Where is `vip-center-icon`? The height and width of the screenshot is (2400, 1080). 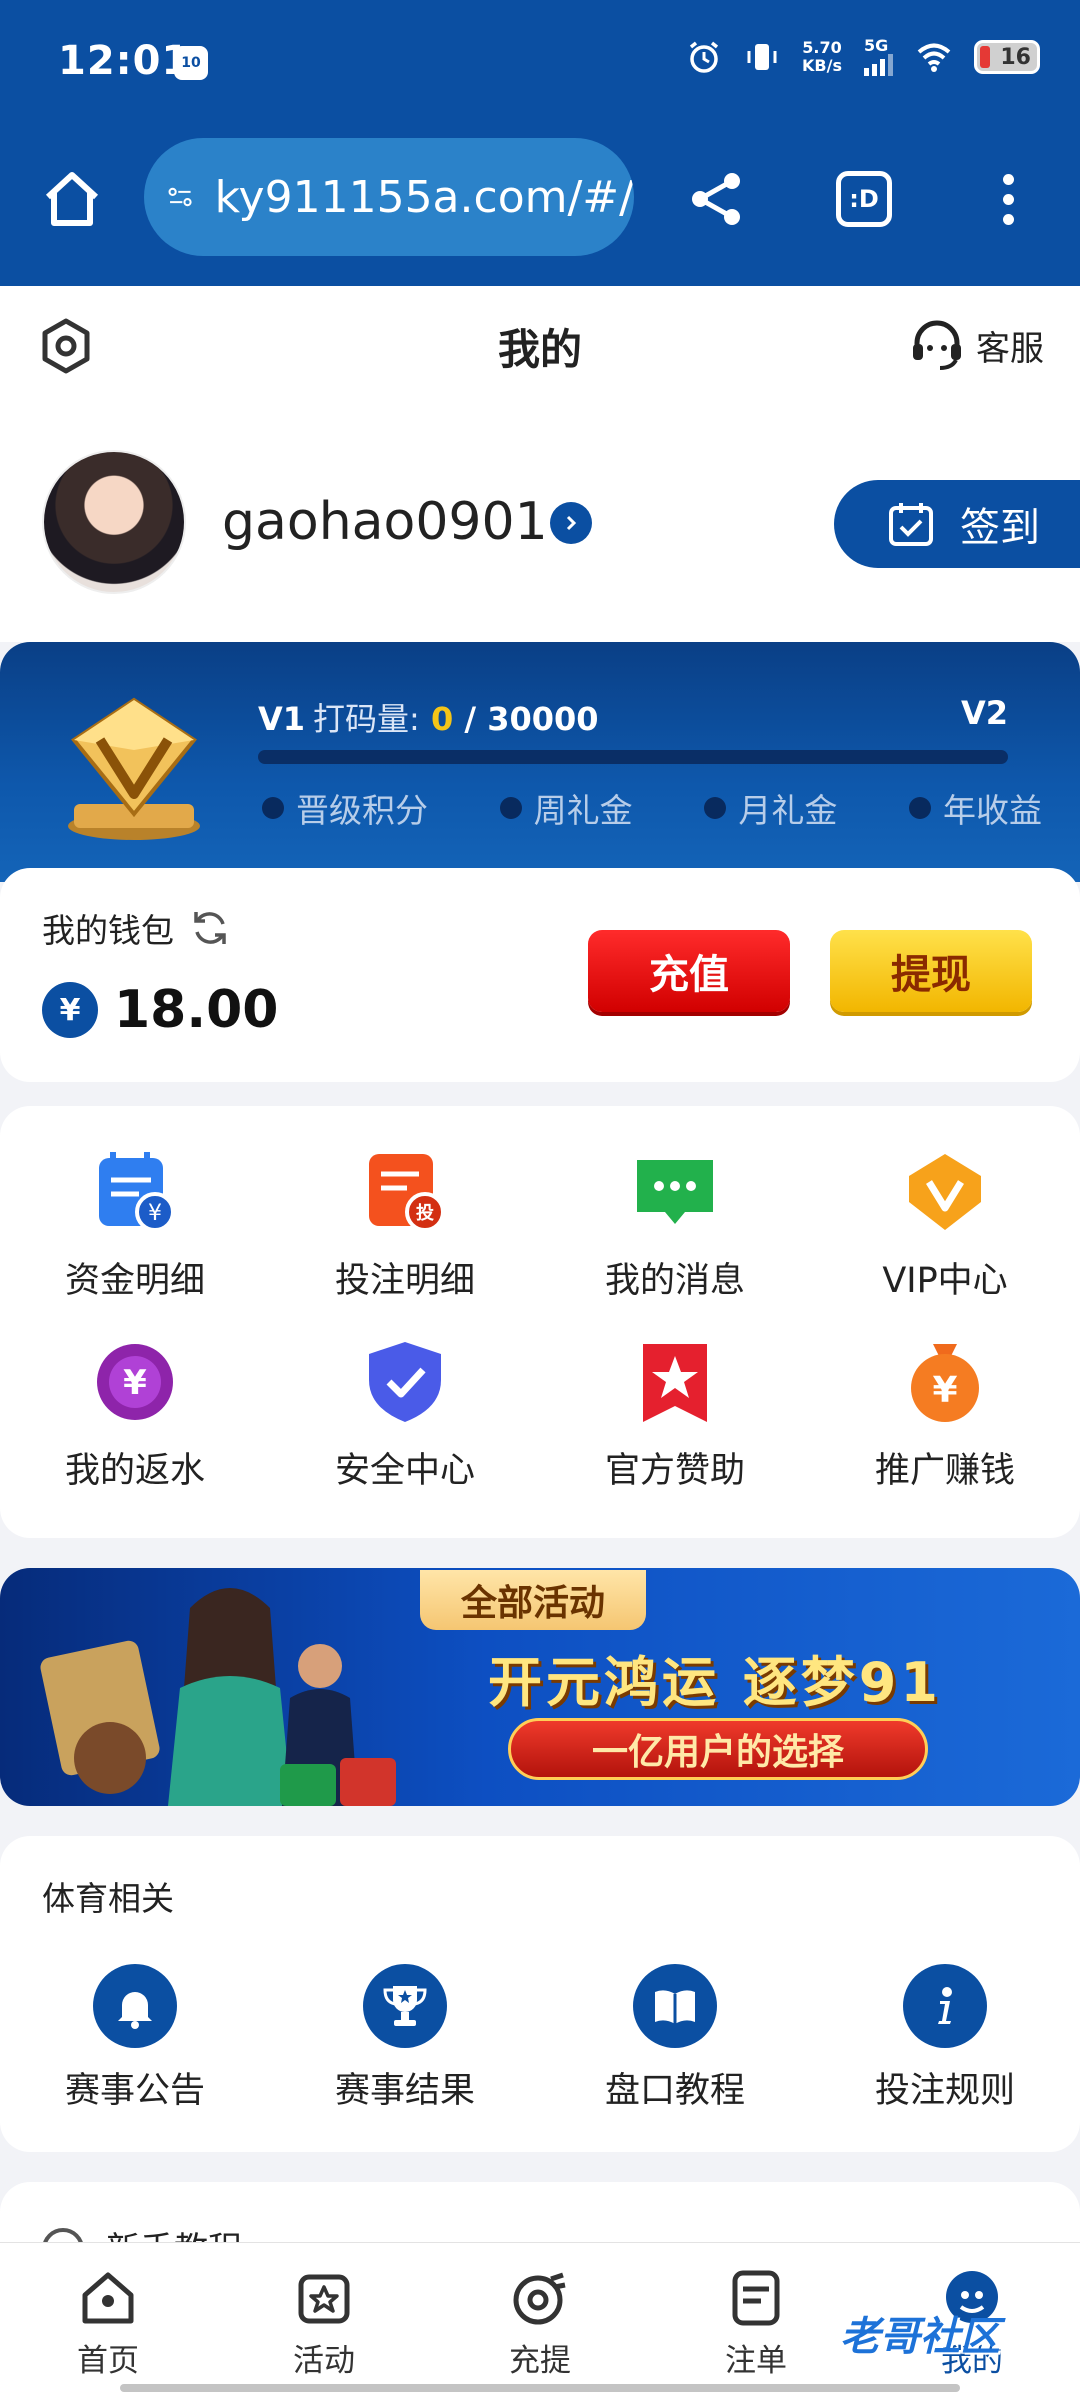
vip-center-icon is located at coordinates (945, 1192).